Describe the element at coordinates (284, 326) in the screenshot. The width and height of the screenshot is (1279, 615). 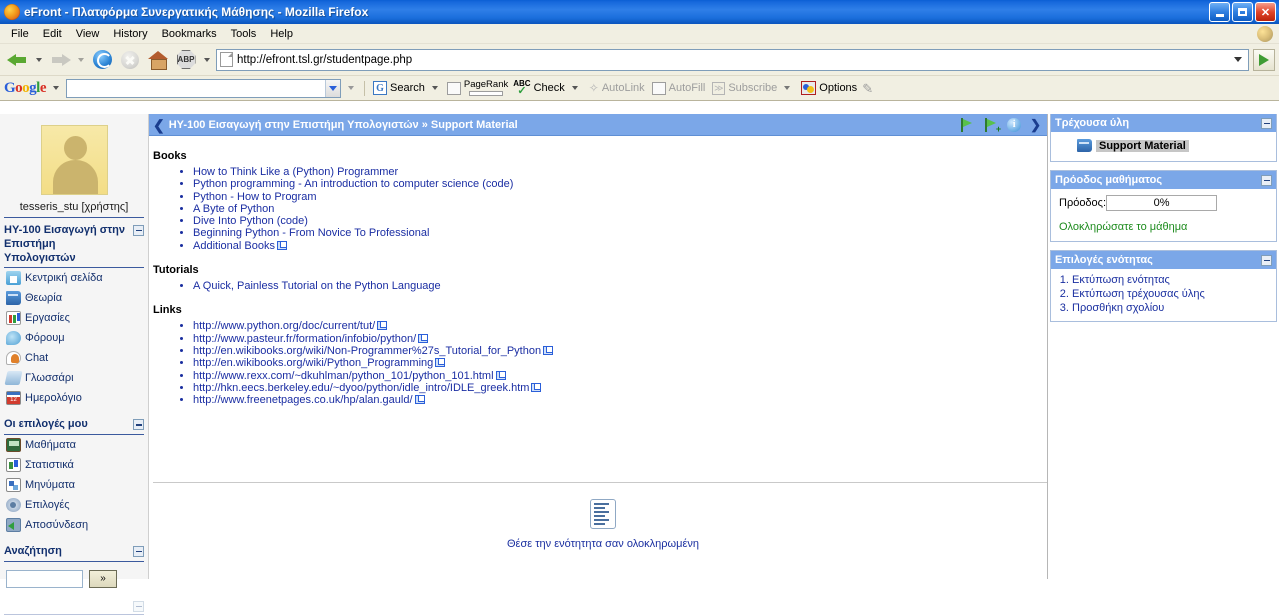
I see `external-link: http://www.python.org/doc/current/tut/` at that location.